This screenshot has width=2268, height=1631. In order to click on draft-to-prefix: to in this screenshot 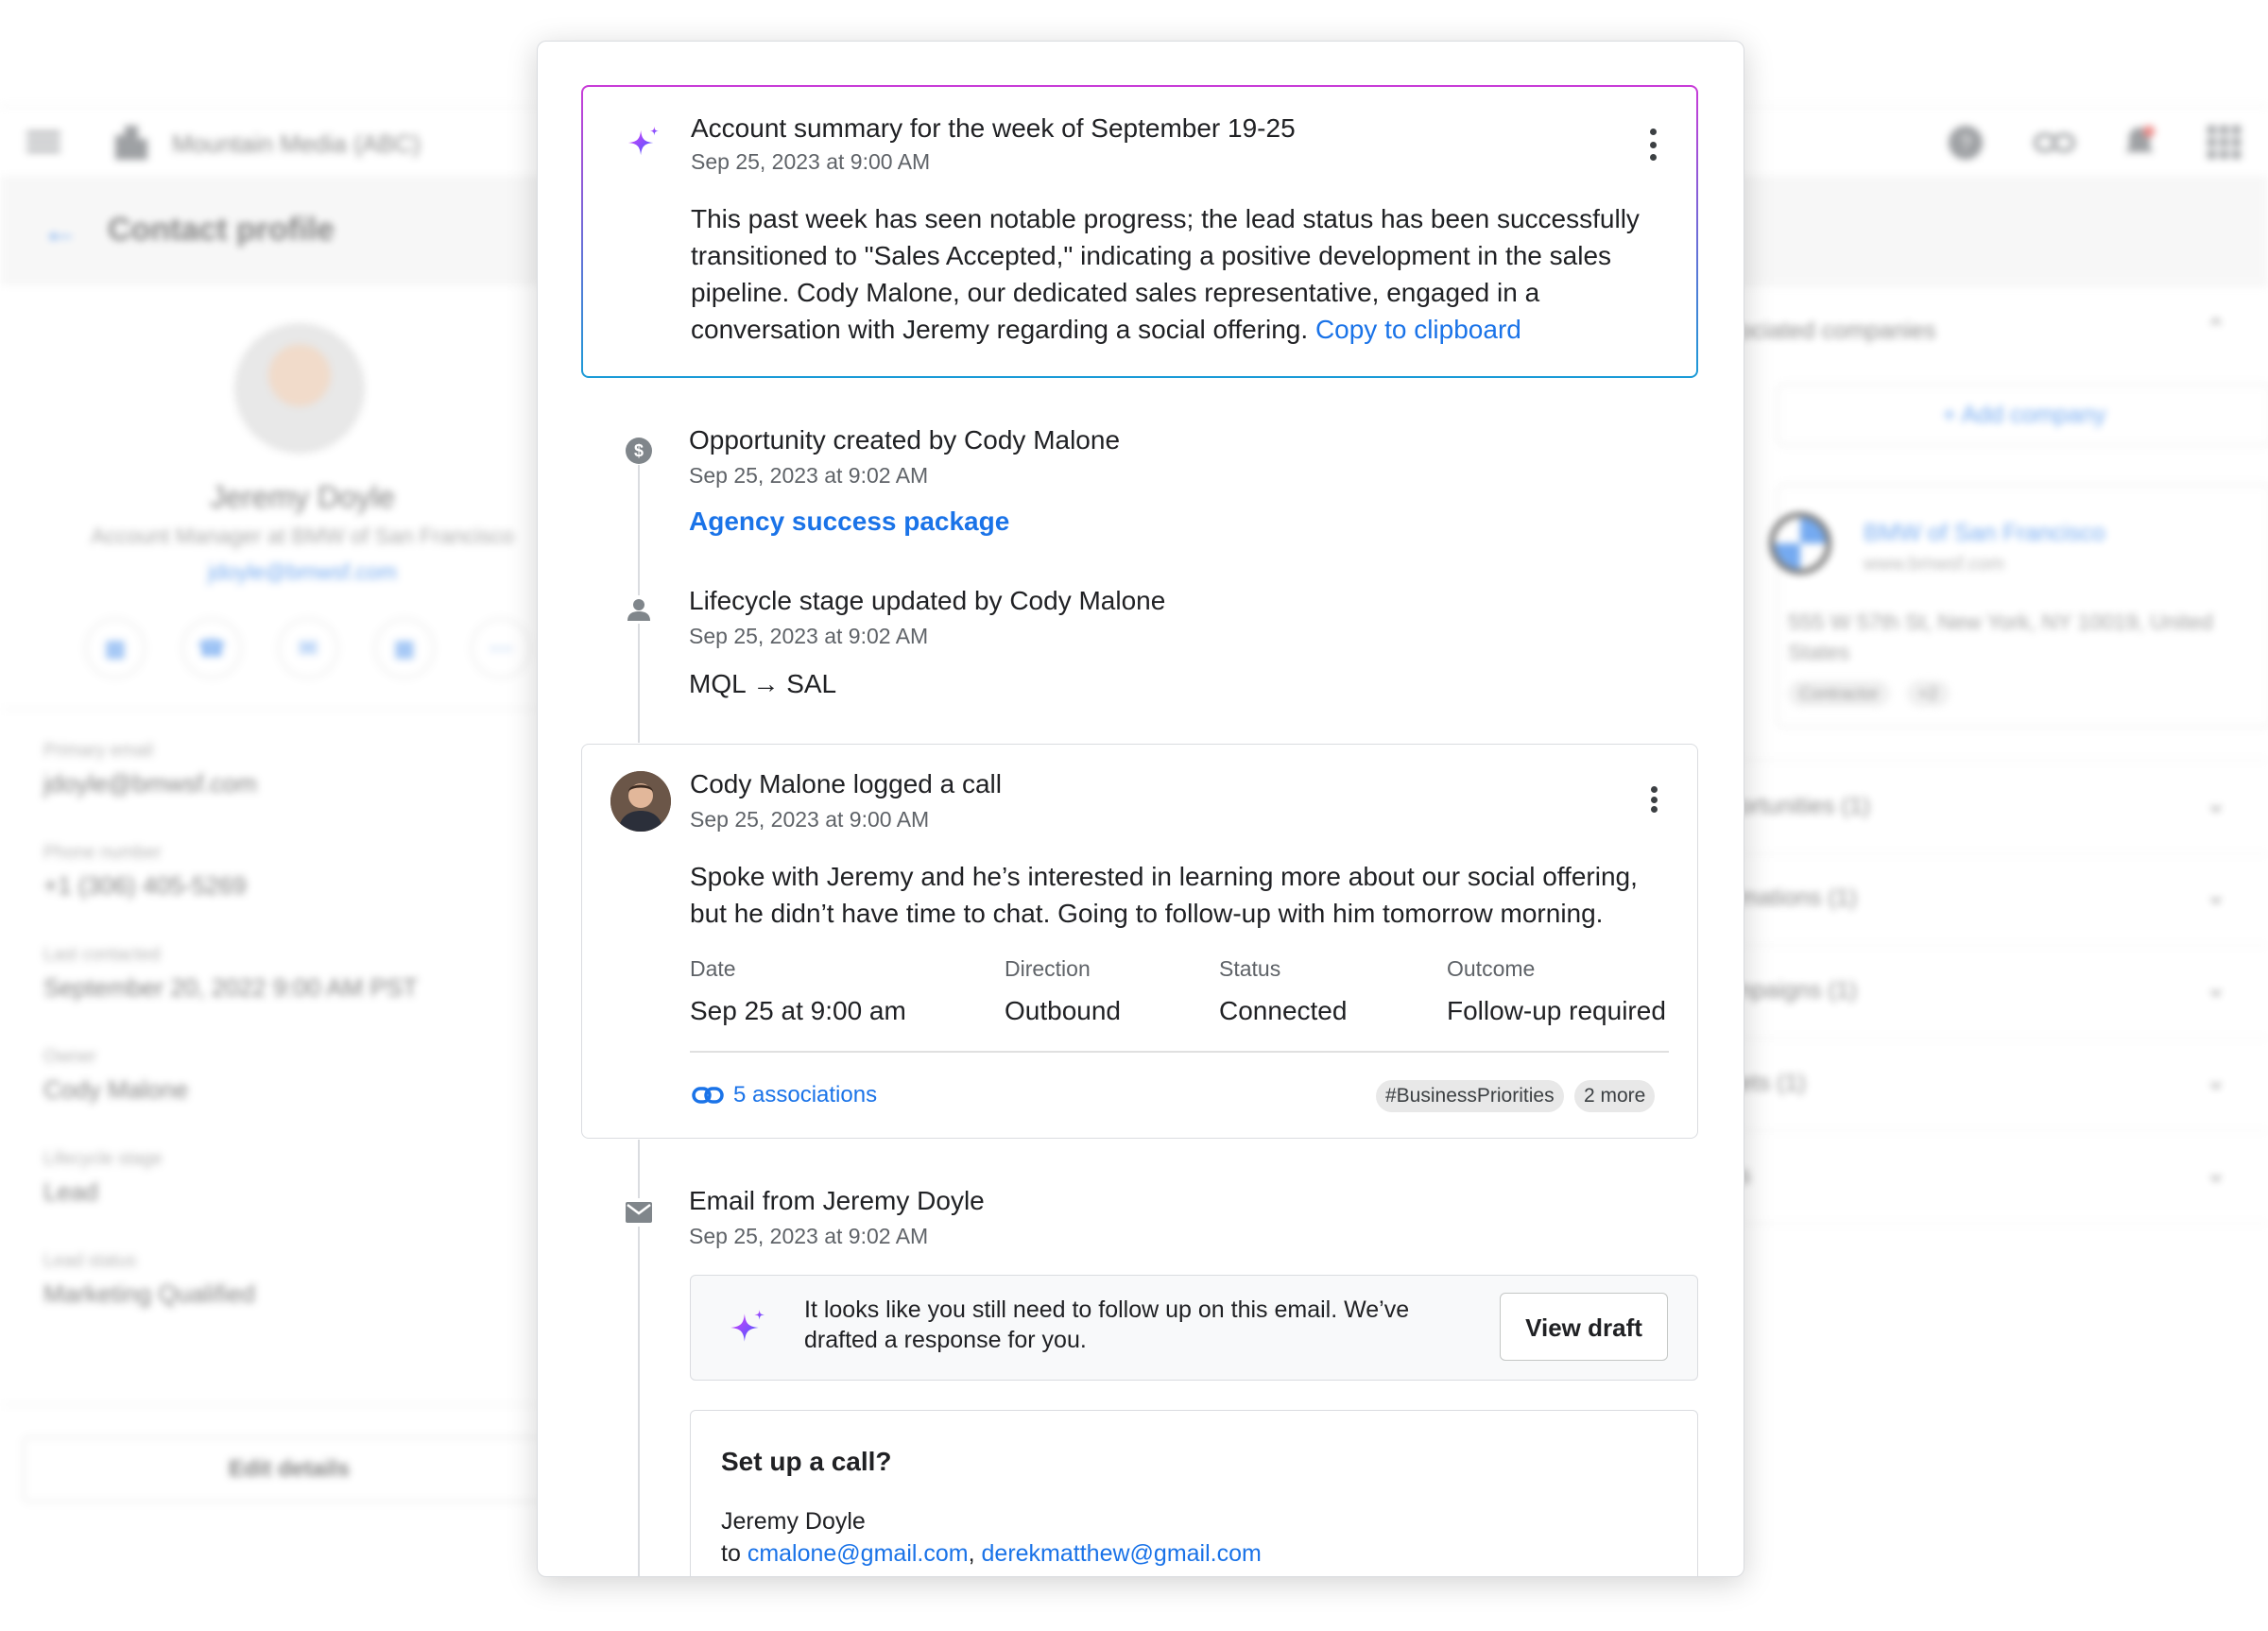, I will do `click(731, 1553)`.